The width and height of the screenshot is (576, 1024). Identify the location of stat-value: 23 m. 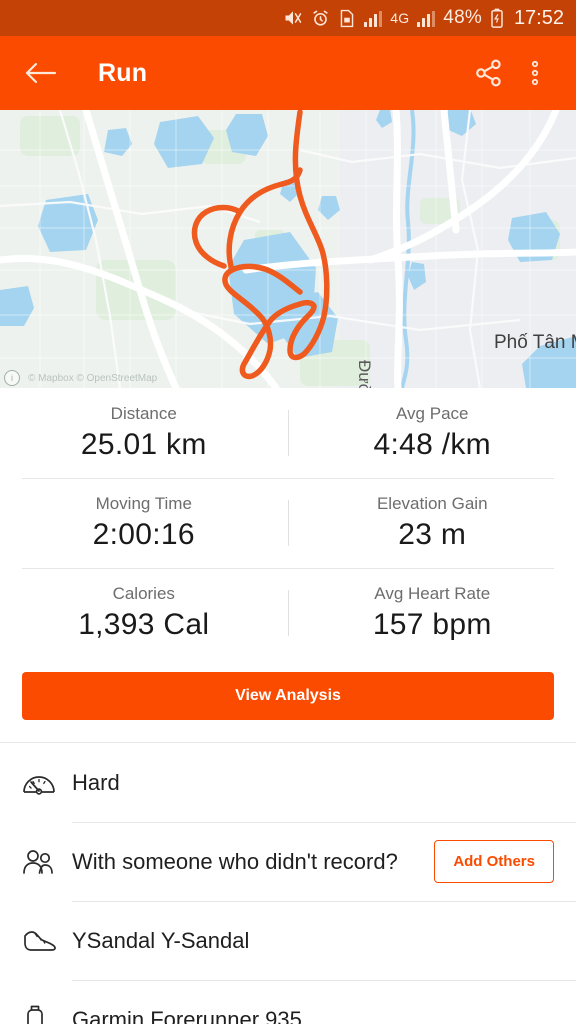
(432, 534).